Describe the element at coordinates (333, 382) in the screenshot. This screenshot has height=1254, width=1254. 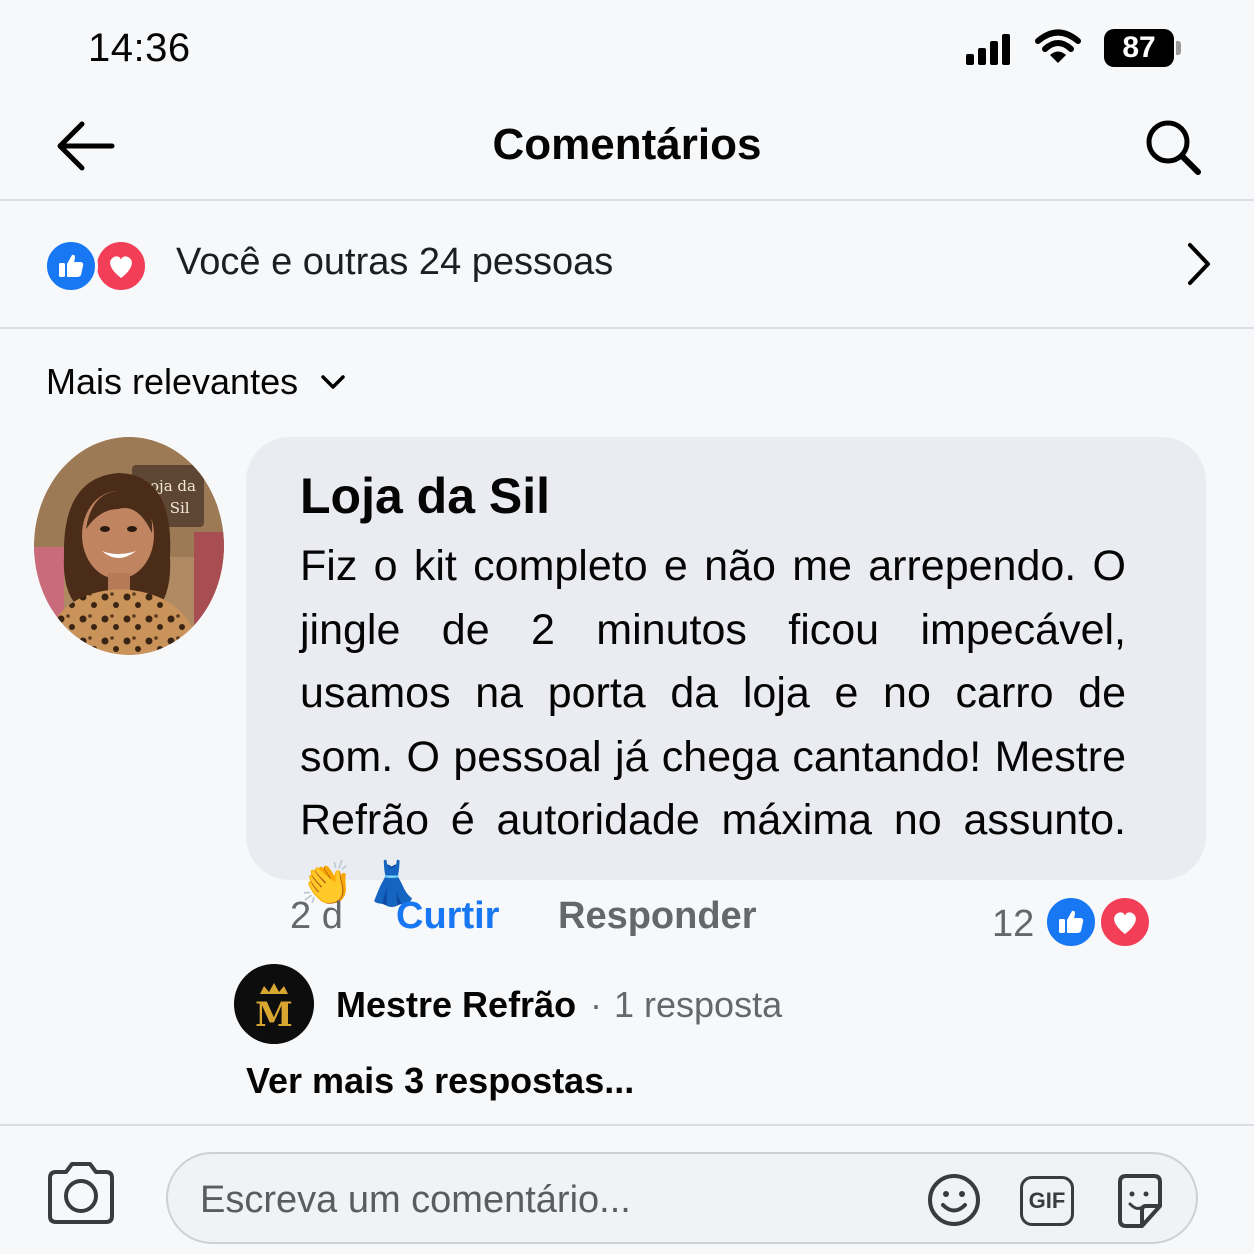
I see `chevron-down-icon` at that location.